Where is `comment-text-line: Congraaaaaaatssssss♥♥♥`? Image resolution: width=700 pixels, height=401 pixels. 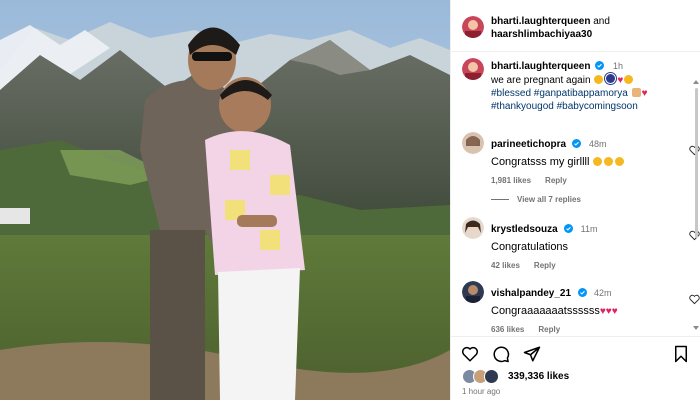 comment-text-line: Congraaaaaaatssssss♥♥♥ is located at coordinates (581, 311).